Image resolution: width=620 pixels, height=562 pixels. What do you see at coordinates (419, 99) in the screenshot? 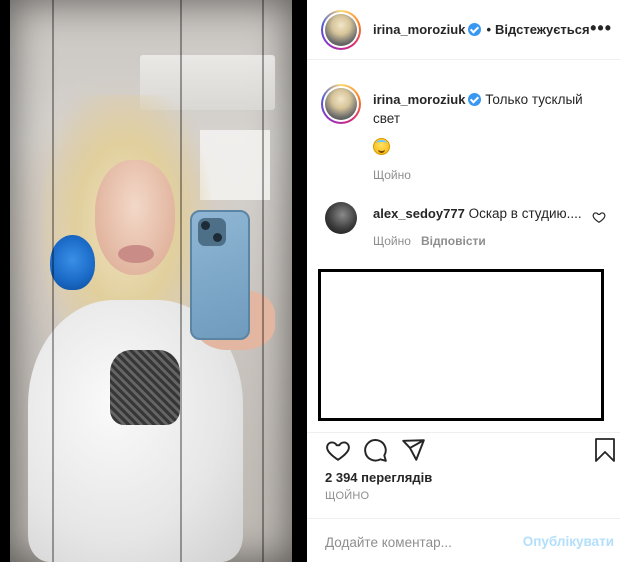
I see `caption-username: irina_moroziuk` at bounding box center [419, 99].